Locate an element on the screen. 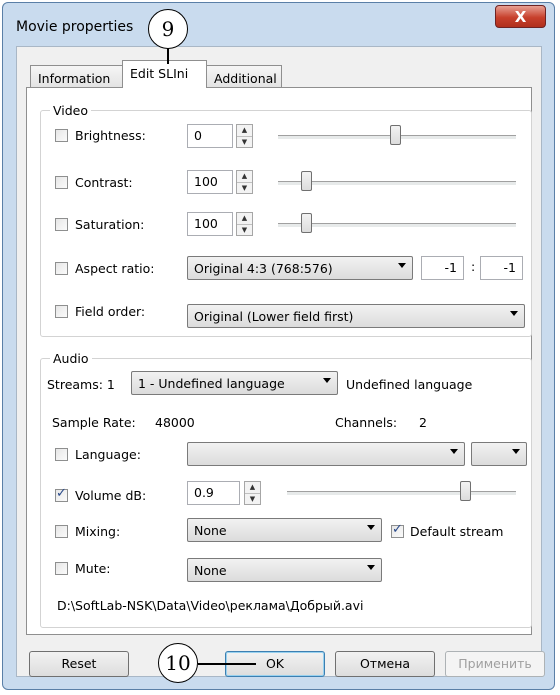  tab-information: Information is located at coordinates (76, 76).